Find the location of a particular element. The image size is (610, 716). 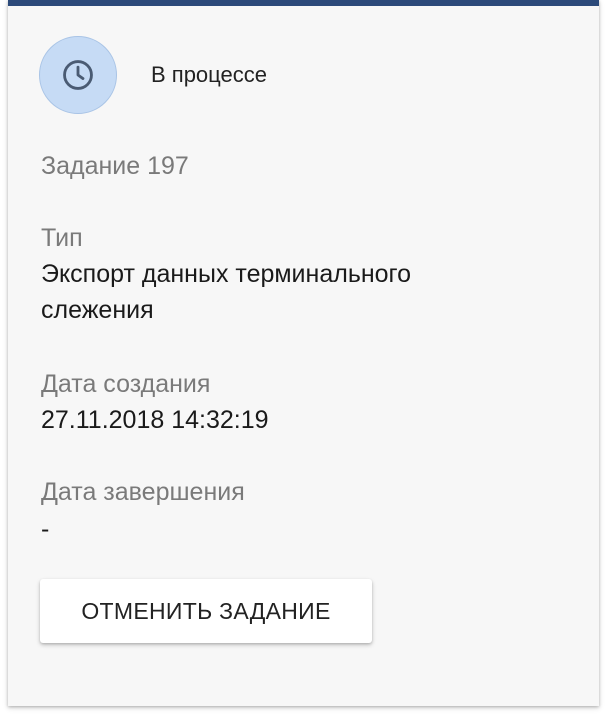

type-value: Экспорт данных терминального слежения is located at coordinates (226, 292).